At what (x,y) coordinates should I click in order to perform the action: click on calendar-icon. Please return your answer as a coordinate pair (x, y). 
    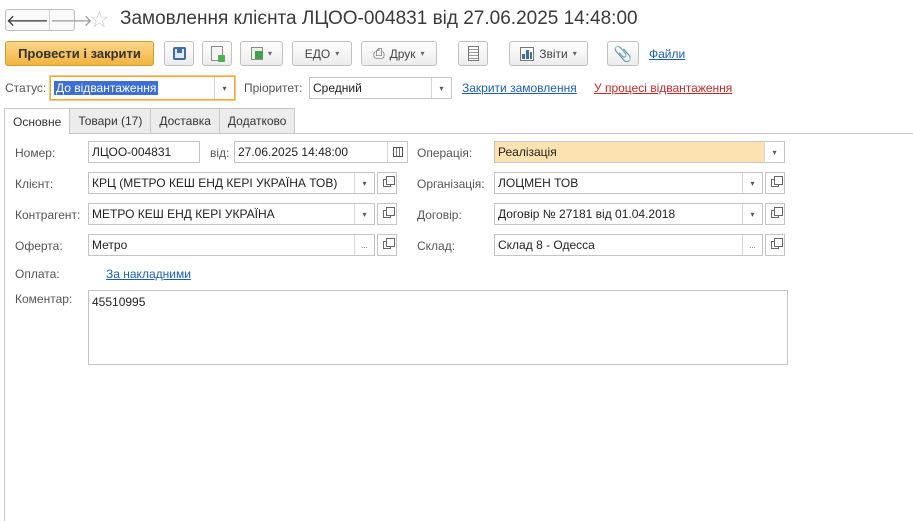
    Looking at the image, I should click on (397, 152).